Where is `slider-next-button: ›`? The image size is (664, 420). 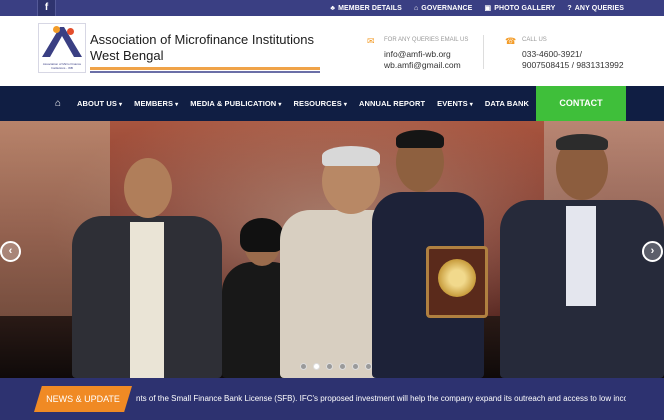
slider-next-button: › is located at coordinates (652, 251).